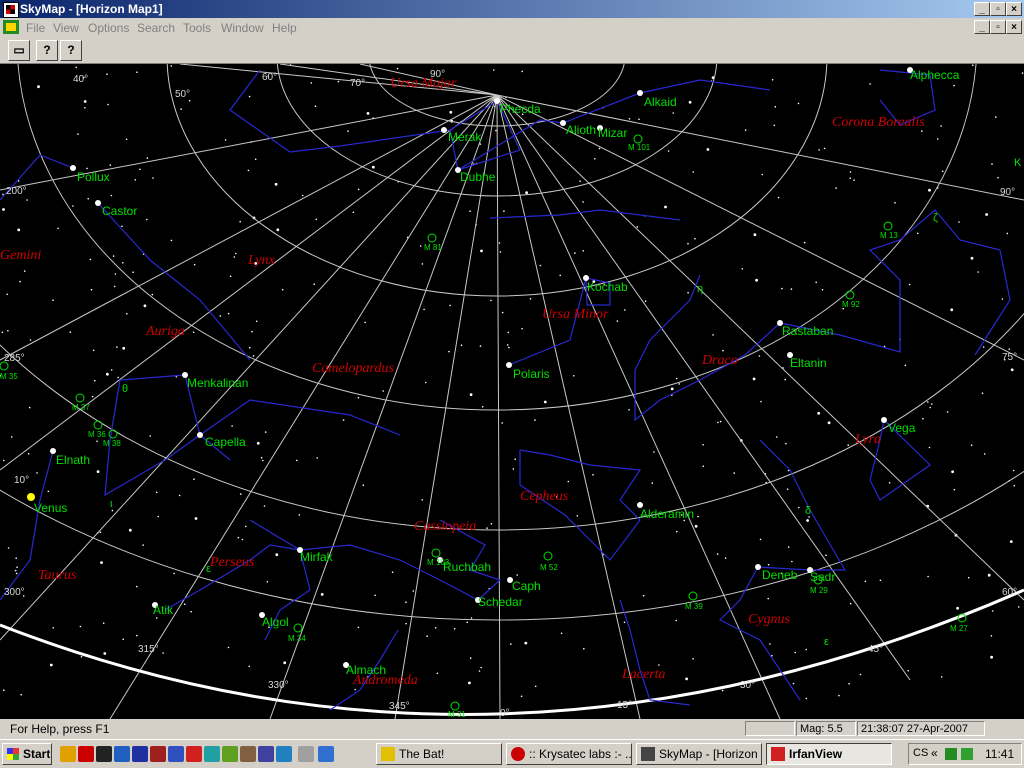 Image resolution: width=1024 pixels, height=768 pixels. What do you see at coordinates (197, 28) in the screenshot?
I see `menu-tools: Tools` at bounding box center [197, 28].